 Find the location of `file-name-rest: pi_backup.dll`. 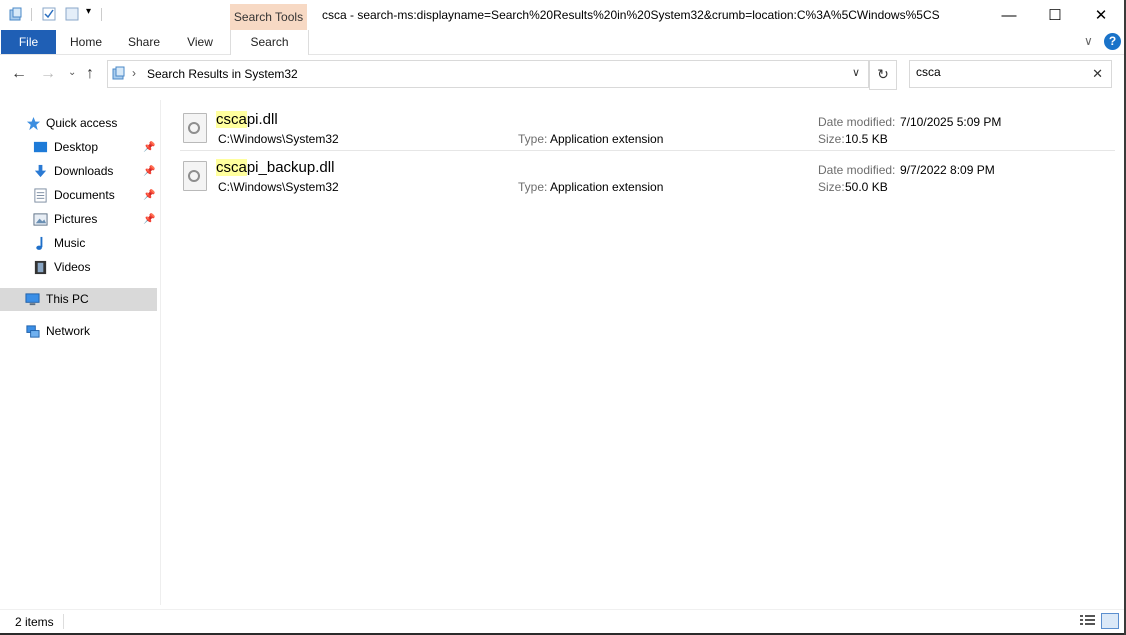

file-name-rest: pi_backup.dll is located at coordinates (290, 167).